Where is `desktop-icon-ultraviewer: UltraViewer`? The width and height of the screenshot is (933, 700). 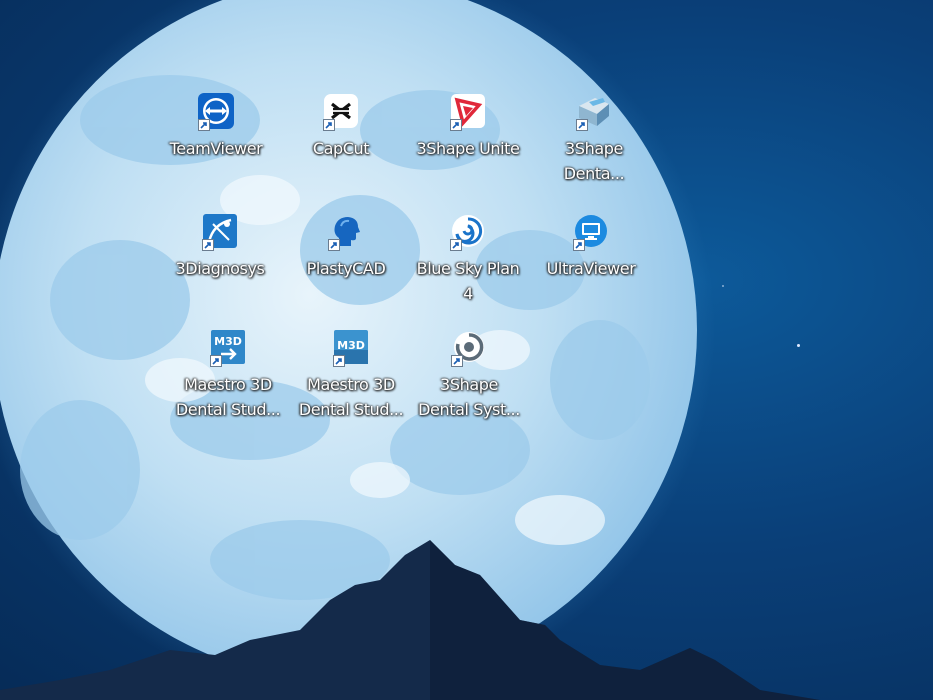 desktop-icon-ultraviewer: UltraViewer is located at coordinates (591, 260).